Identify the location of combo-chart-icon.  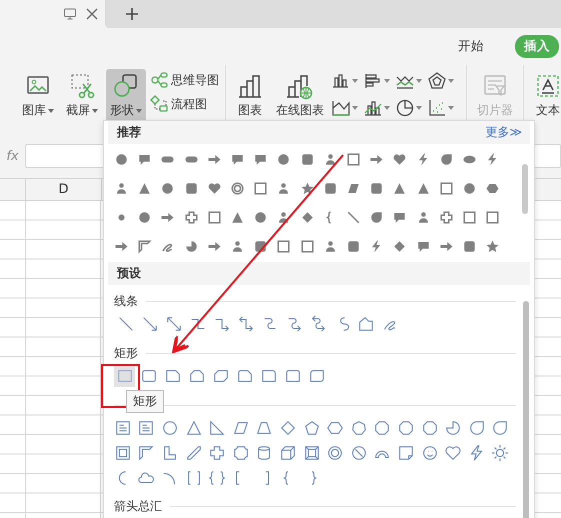
(373, 108).